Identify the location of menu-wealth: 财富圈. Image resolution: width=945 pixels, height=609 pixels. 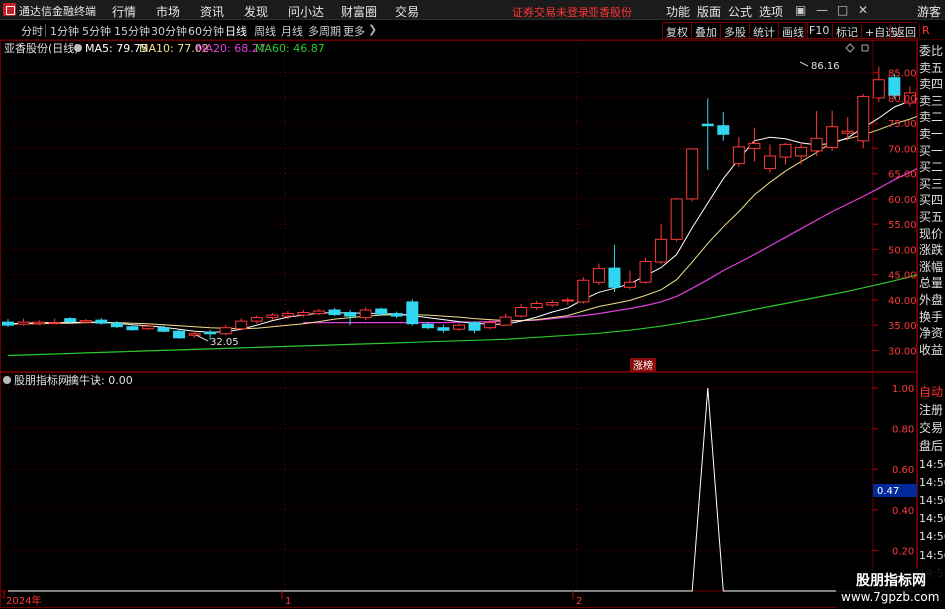
(359, 11).